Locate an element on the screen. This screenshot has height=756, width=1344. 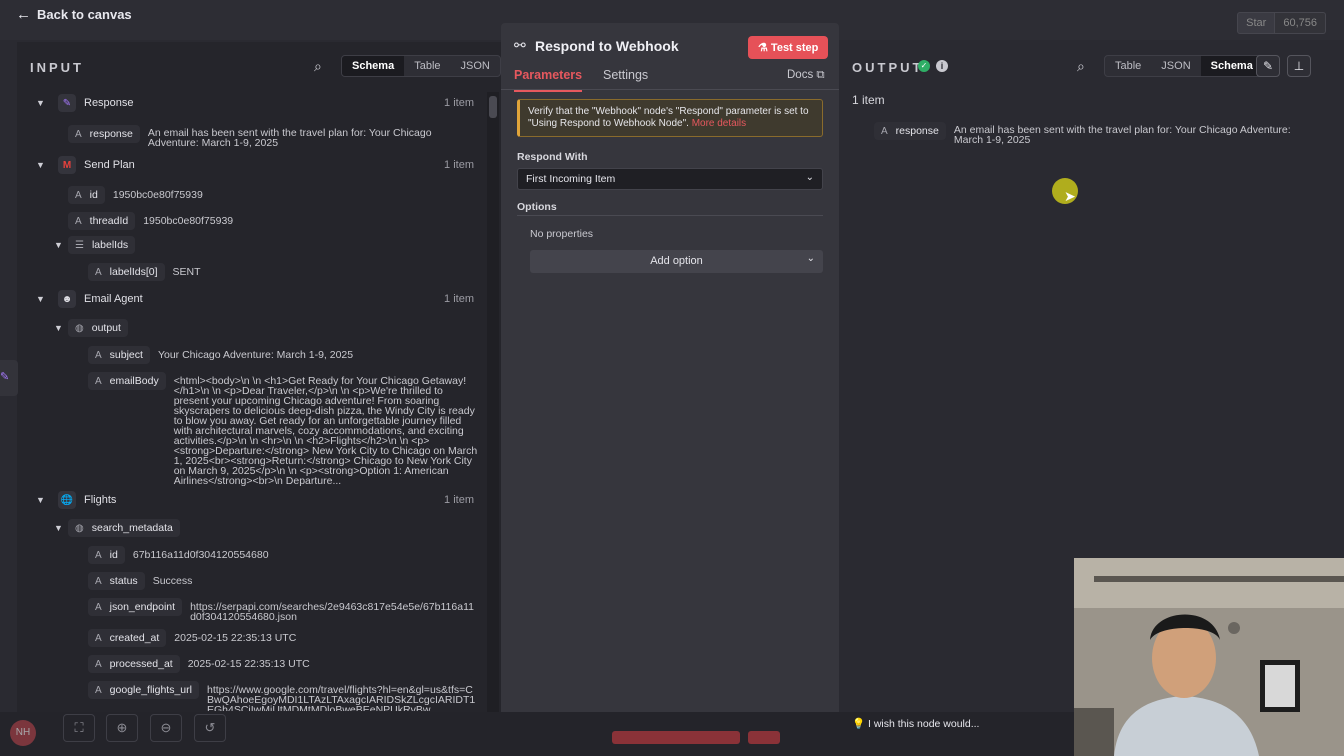
field-key: response is located at coordinates (917, 131).